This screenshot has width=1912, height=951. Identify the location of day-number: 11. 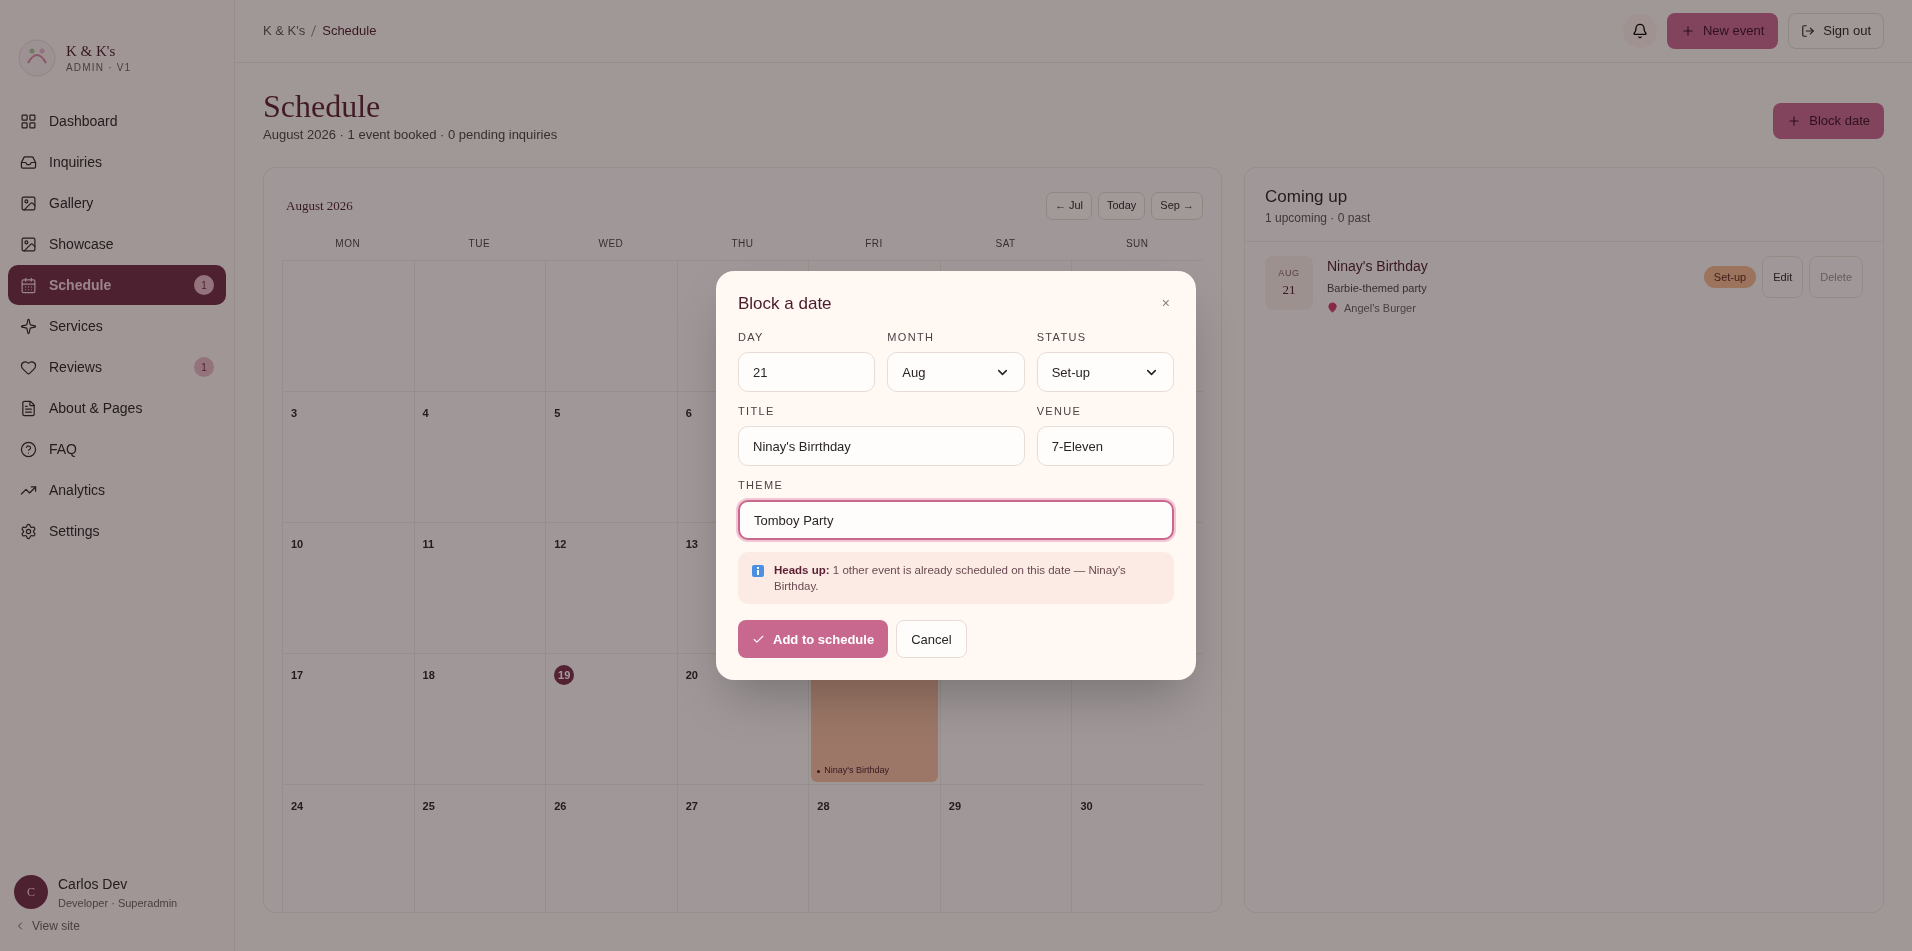
(428, 543).